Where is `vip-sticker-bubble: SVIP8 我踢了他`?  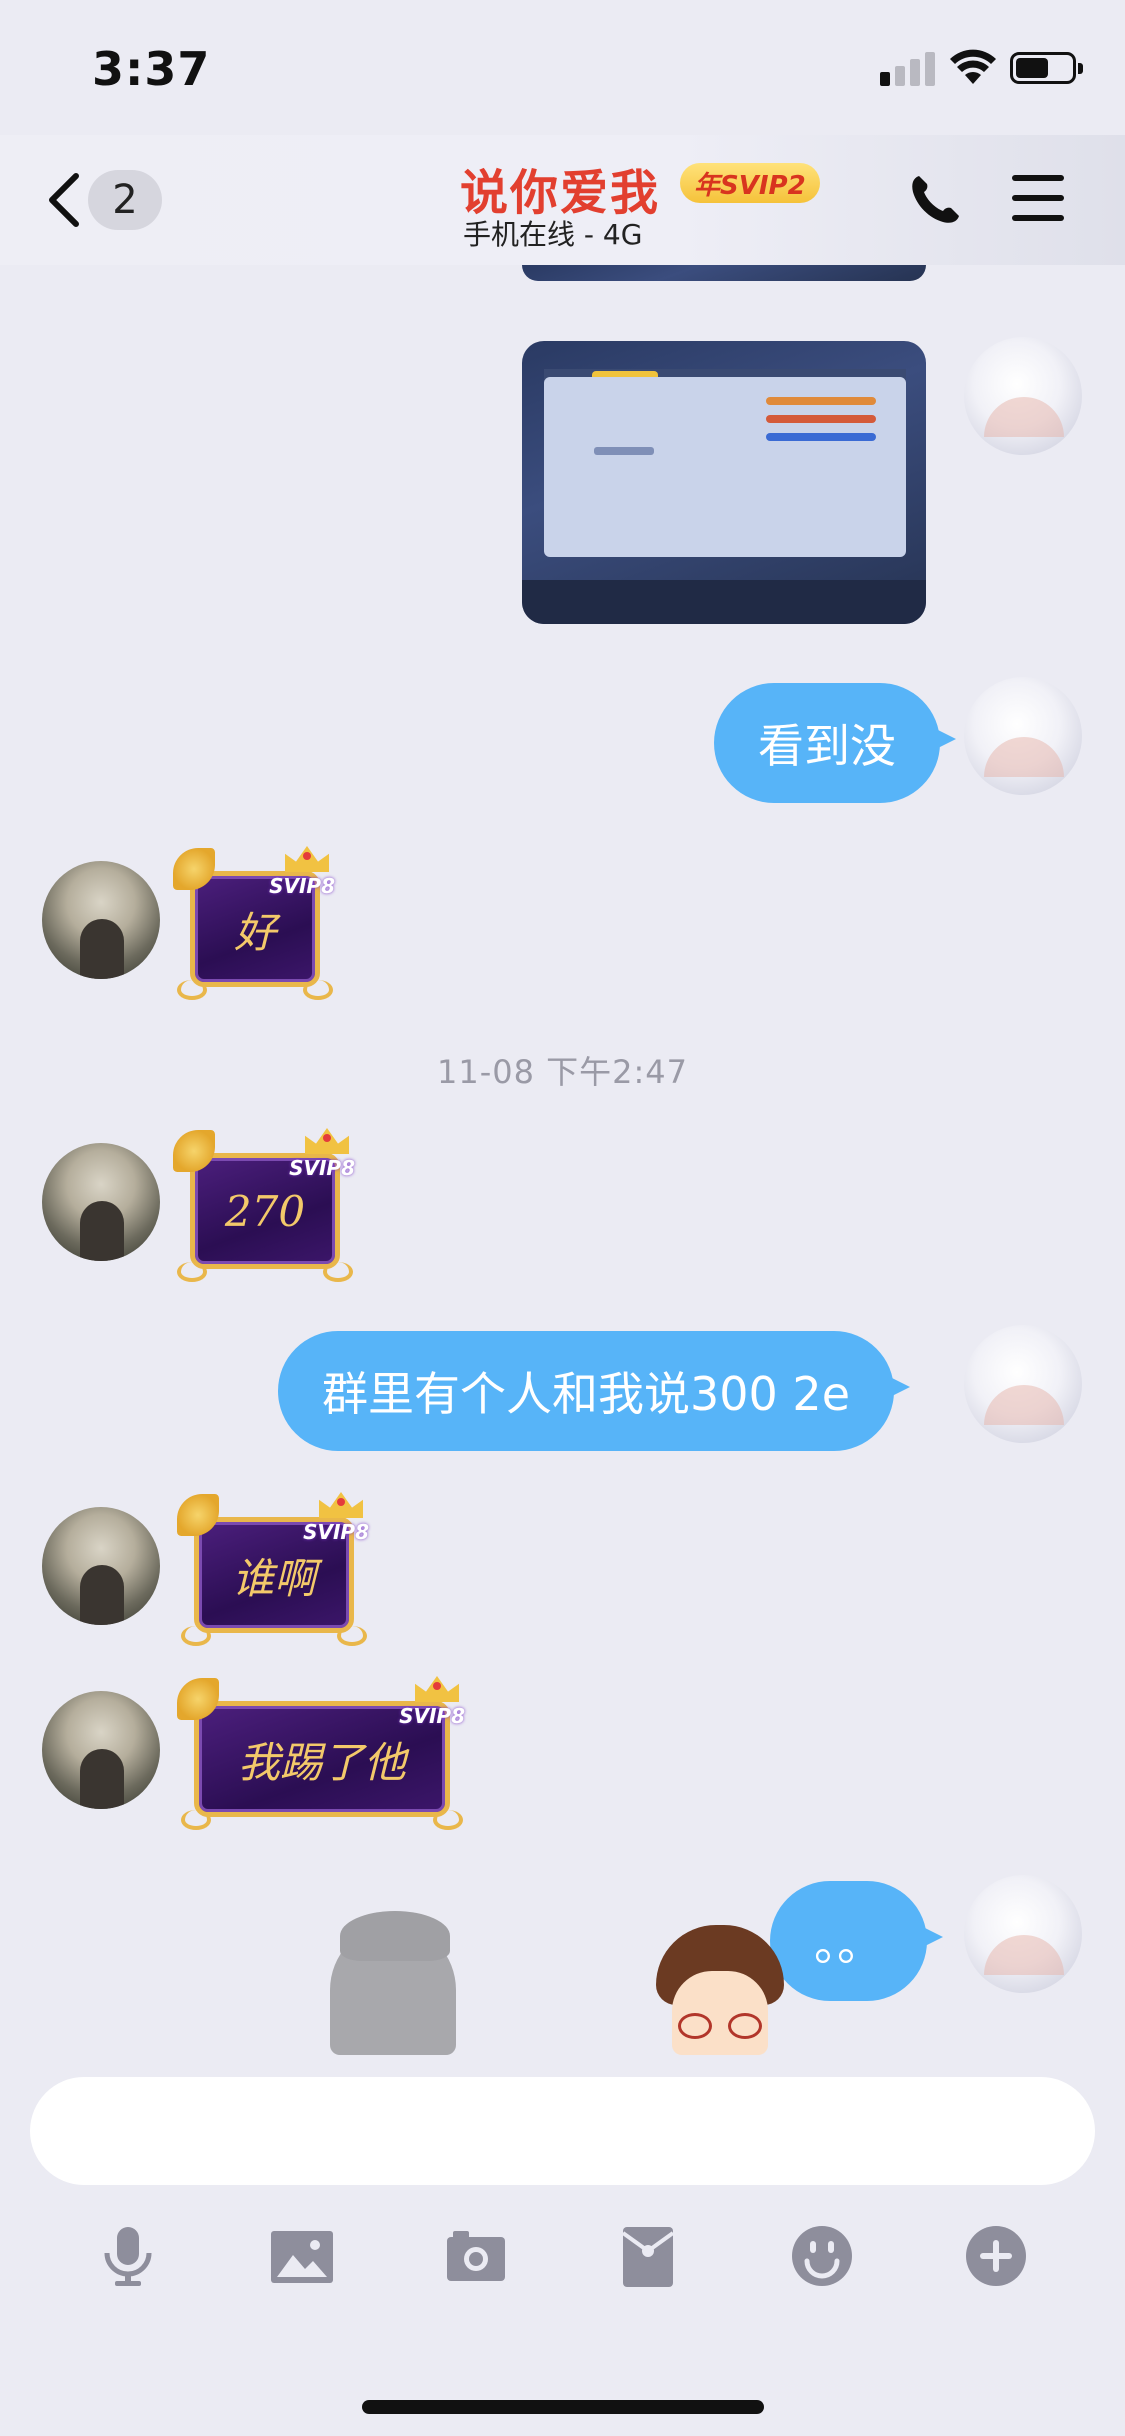 vip-sticker-bubble: SVIP8 我踢了他 is located at coordinates (321, 1753).